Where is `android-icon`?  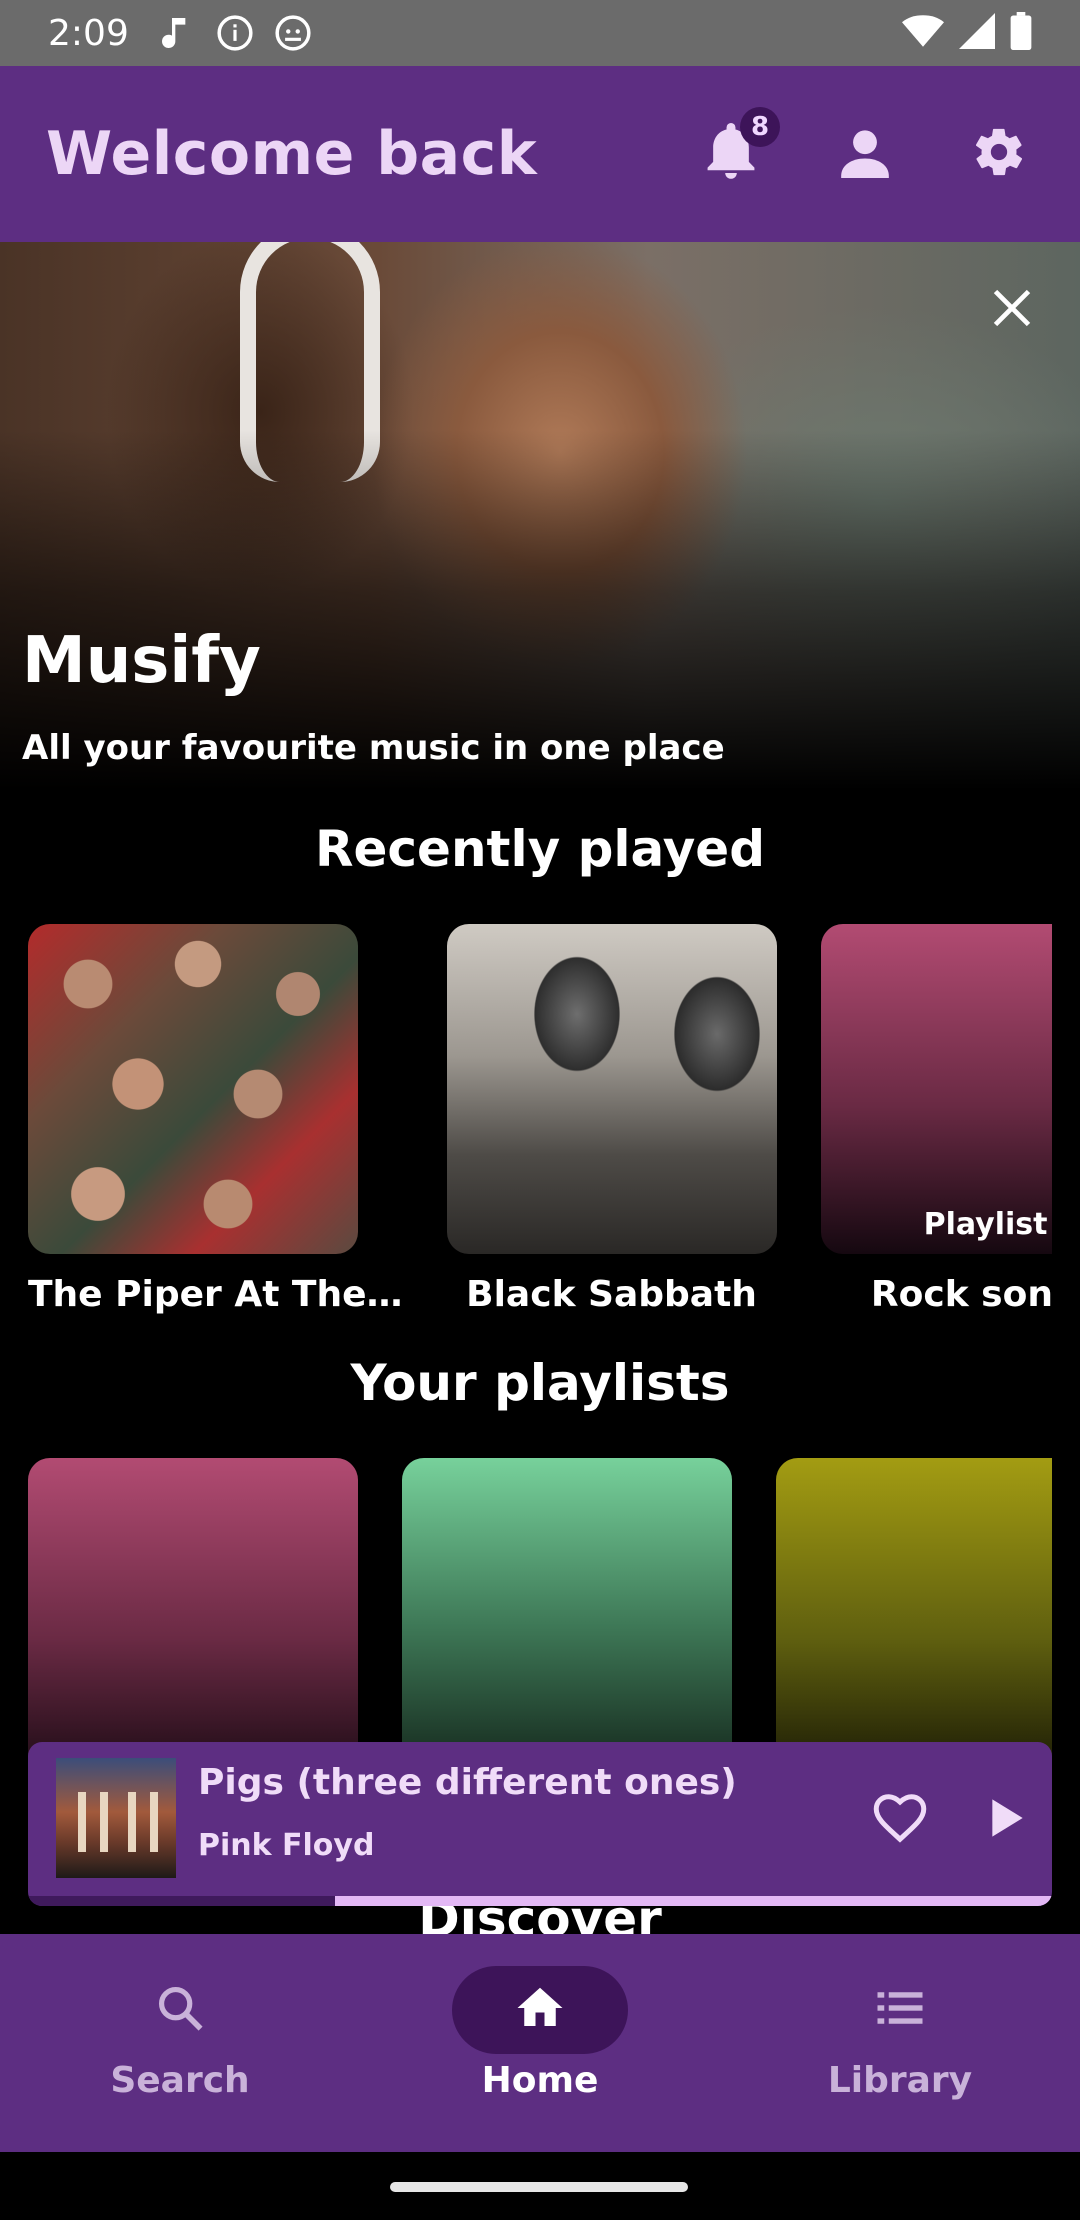
android-icon is located at coordinates (293, 33).